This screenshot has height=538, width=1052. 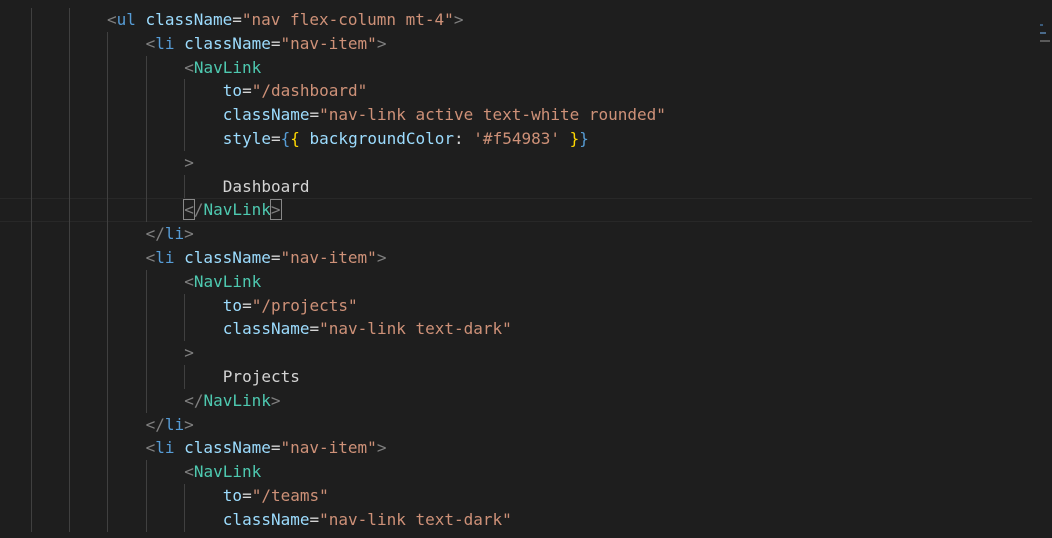 What do you see at coordinates (492, 115) in the screenshot?
I see `code-token: "nav-link active text-white rounded"` at bounding box center [492, 115].